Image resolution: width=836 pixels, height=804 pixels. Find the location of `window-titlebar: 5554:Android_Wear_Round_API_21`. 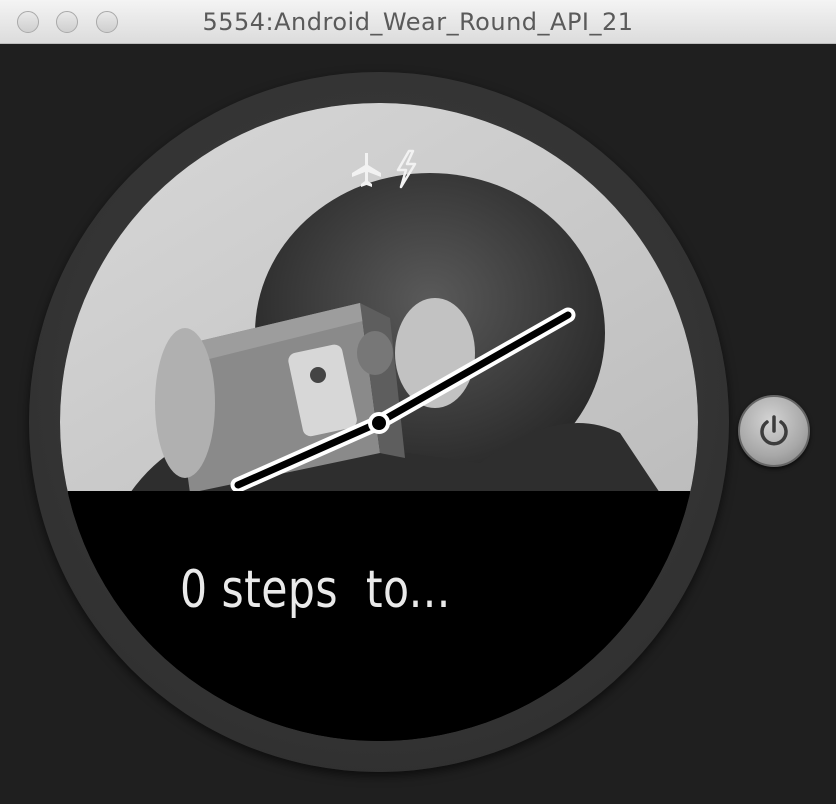

window-titlebar: 5554:Android_Wear_Round_API_21 is located at coordinates (418, 22).